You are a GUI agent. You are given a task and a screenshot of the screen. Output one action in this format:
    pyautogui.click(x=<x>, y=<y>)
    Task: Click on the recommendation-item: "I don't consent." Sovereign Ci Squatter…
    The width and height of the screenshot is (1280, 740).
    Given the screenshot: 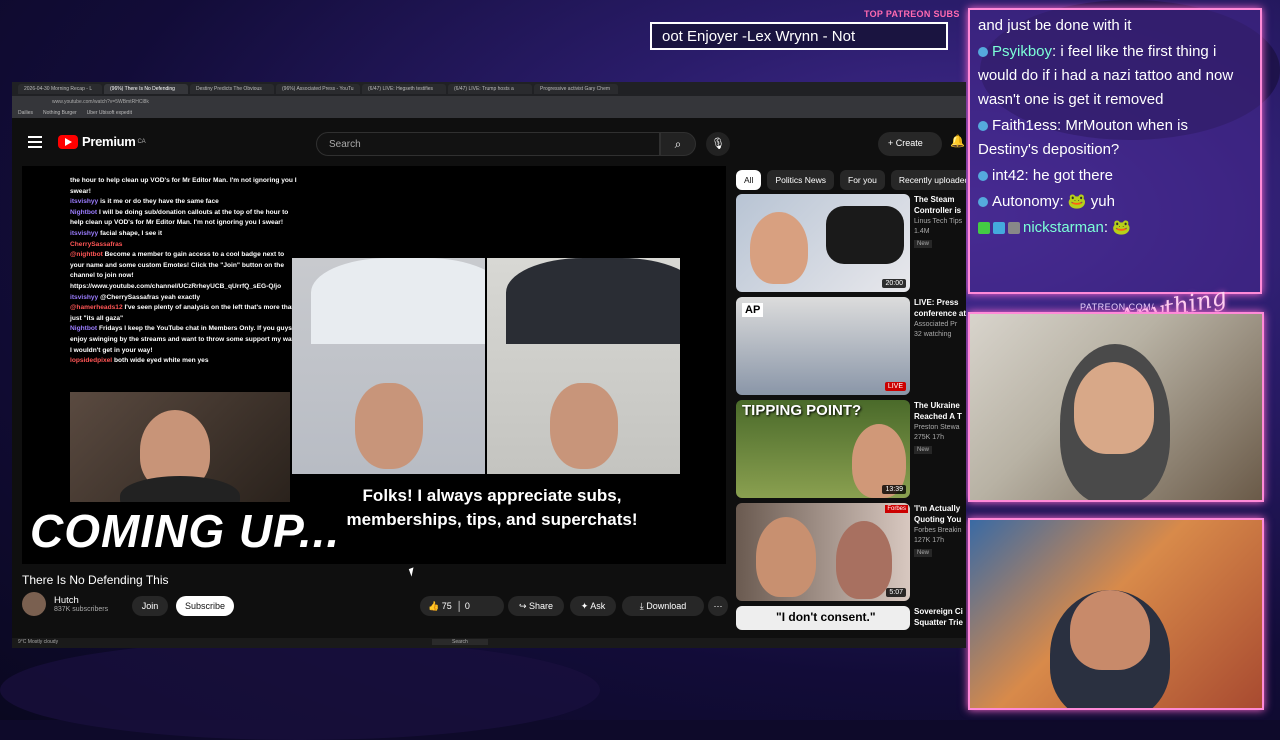 What is the action you would take?
    pyautogui.click(x=851, y=618)
    